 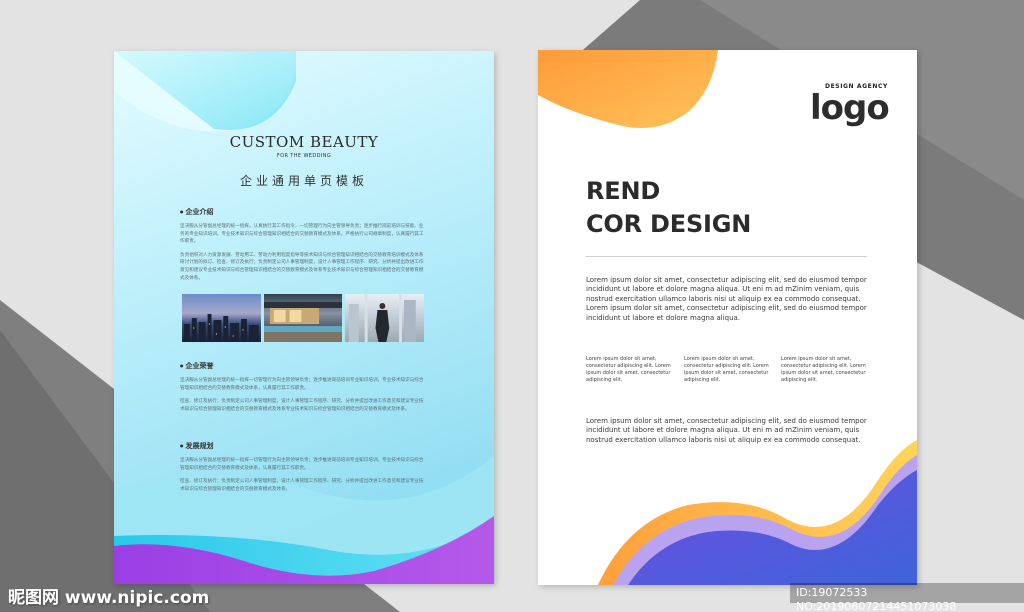 What do you see at coordinates (304, 212) in the screenshot?
I see `section-title: 企业介绍` at bounding box center [304, 212].